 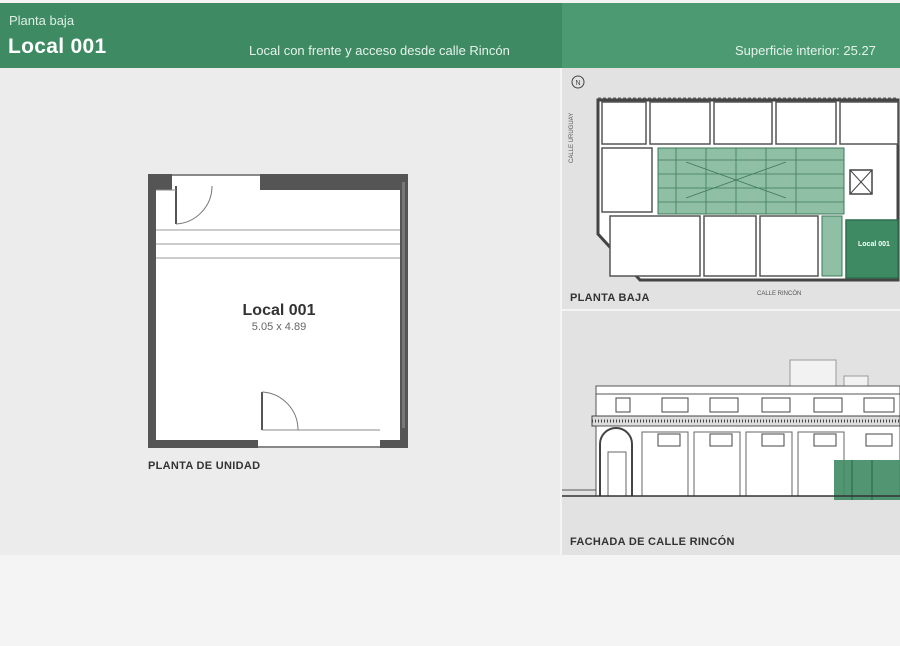 What do you see at coordinates (731, 429) in the screenshot?
I see `facade-elevation-drawing` at bounding box center [731, 429].